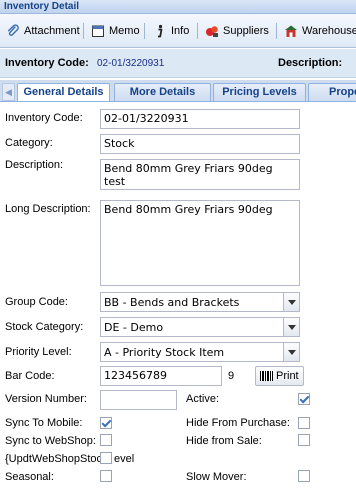  I want to click on calendar-icon, so click(98, 31).